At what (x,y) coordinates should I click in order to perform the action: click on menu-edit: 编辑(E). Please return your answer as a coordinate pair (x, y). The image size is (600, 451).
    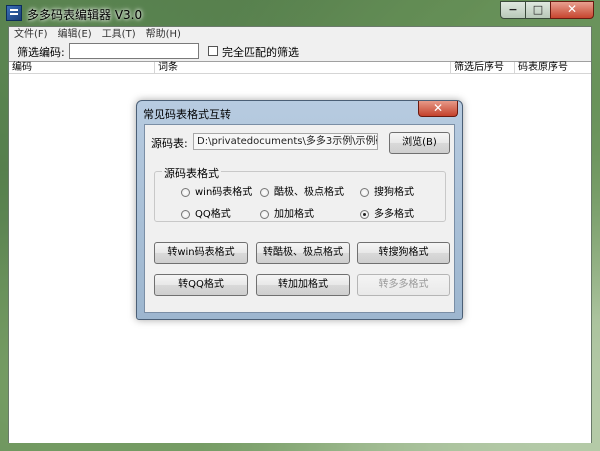
    Looking at the image, I should click on (75, 34).